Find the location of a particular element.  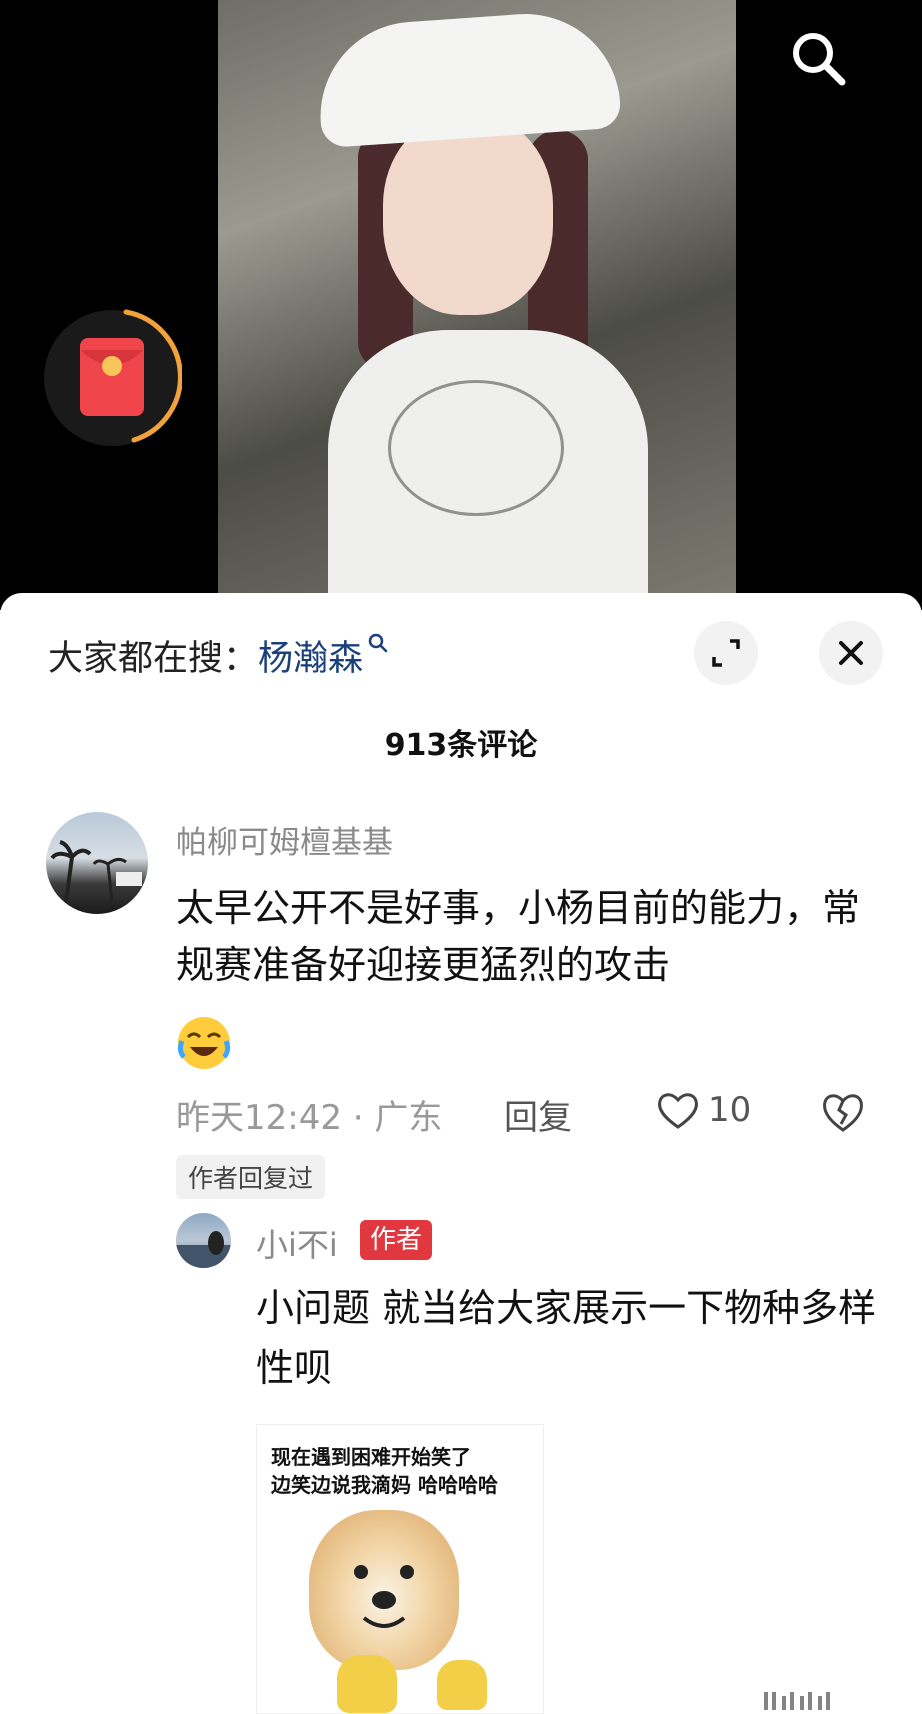

reply-avatar-image is located at coordinates (203, 1249).